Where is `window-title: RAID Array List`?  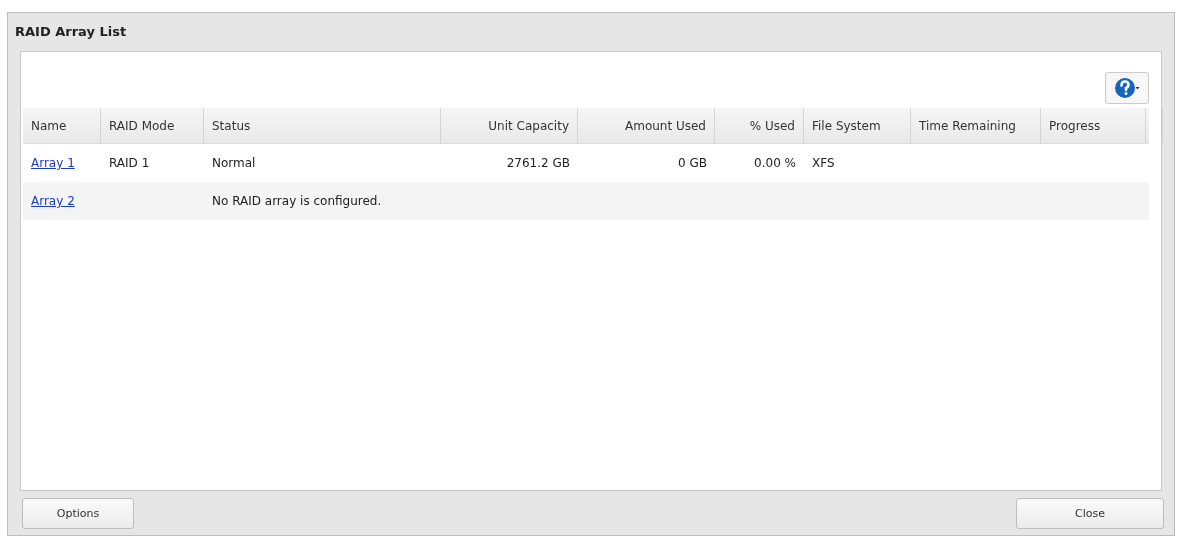 window-title: RAID Array List is located at coordinates (71, 31).